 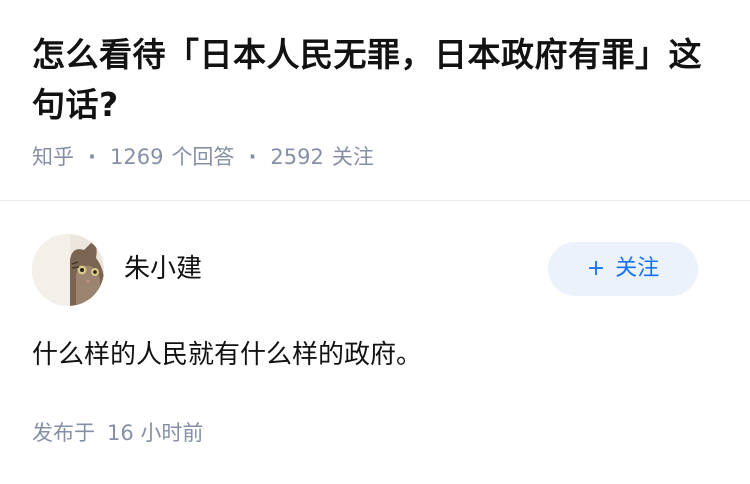 What do you see at coordinates (377, 157) in the screenshot?
I see `question-meta: 知乎 · 1269 个回答 · 2592 关注` at bounding box center [377, 157].